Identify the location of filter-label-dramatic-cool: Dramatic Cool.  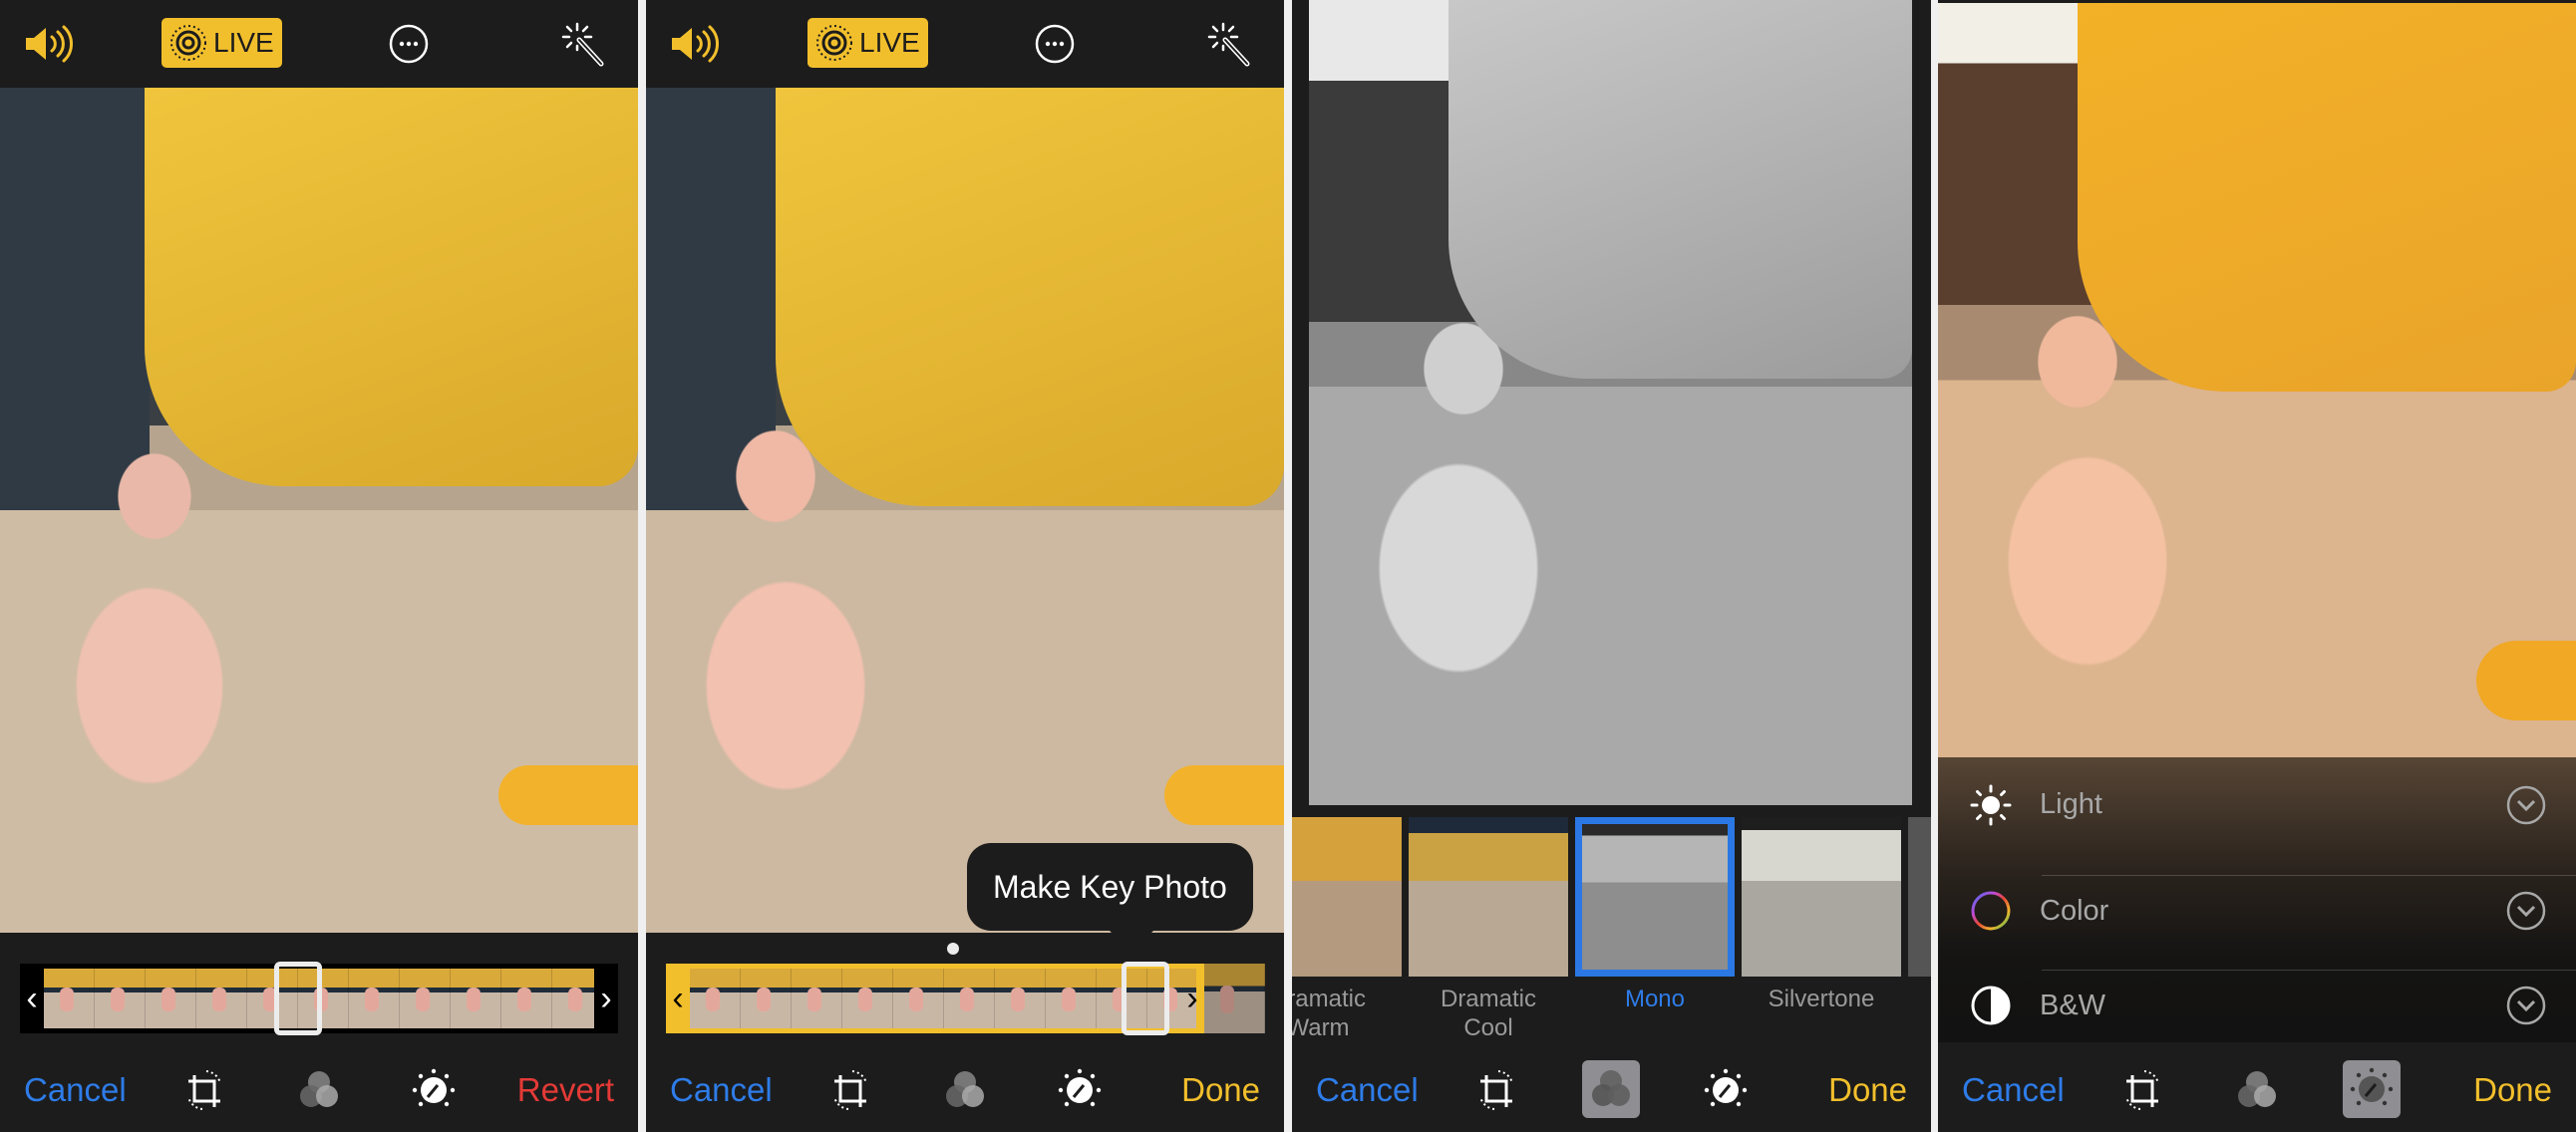
(1488, 1014).